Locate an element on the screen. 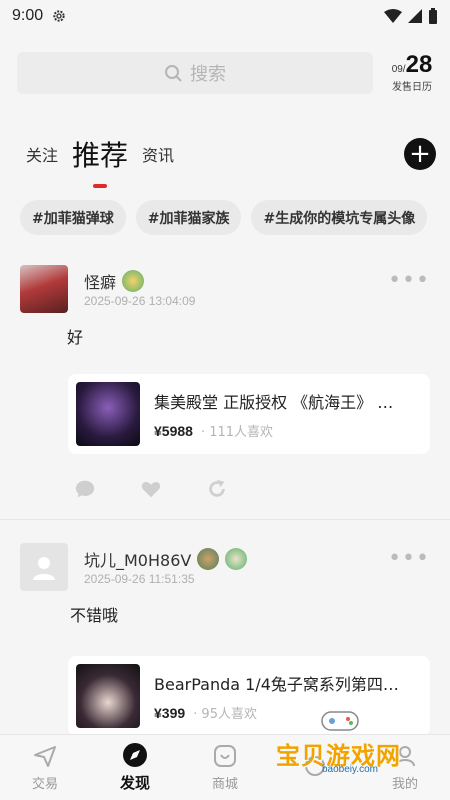 Image resolution: width=450 pixels, height=800 pixels. bottom-nav: 交易 发现 商城 我的 is located at coordinates (225, 767).